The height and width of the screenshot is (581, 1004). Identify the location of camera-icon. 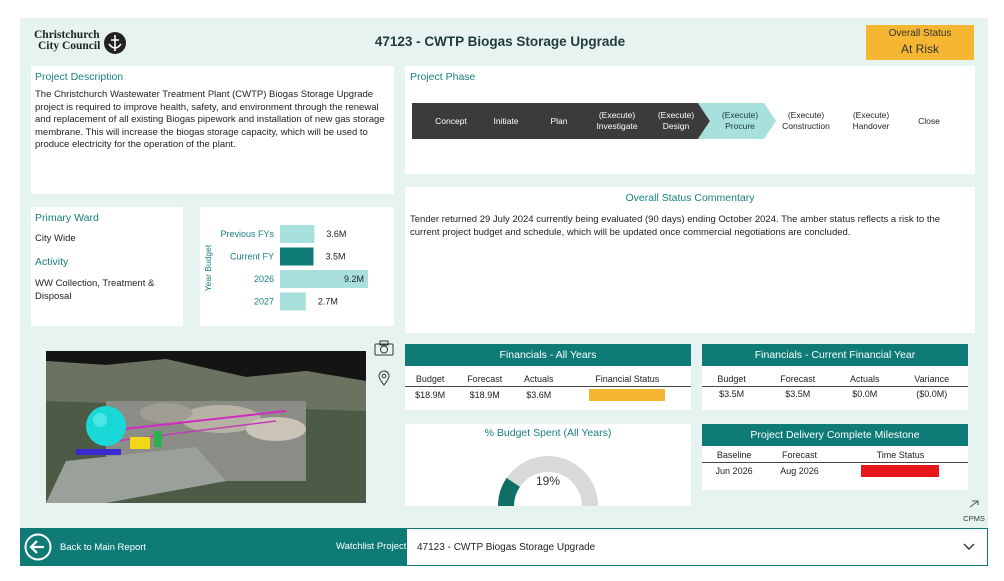
(384, 350).